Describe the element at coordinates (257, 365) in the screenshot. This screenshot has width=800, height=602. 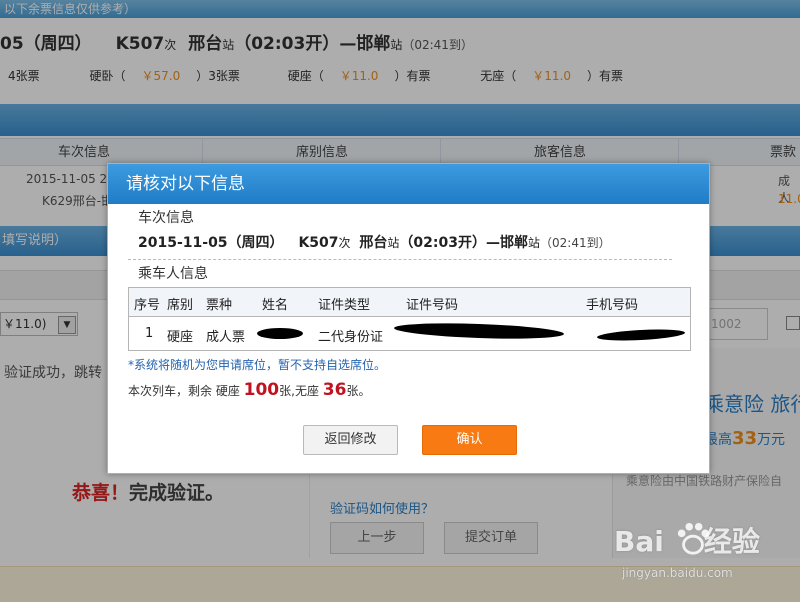
I see `seat-assign-note: *系统将随机为您申请席位，暂不支持自选席位。` at that location.